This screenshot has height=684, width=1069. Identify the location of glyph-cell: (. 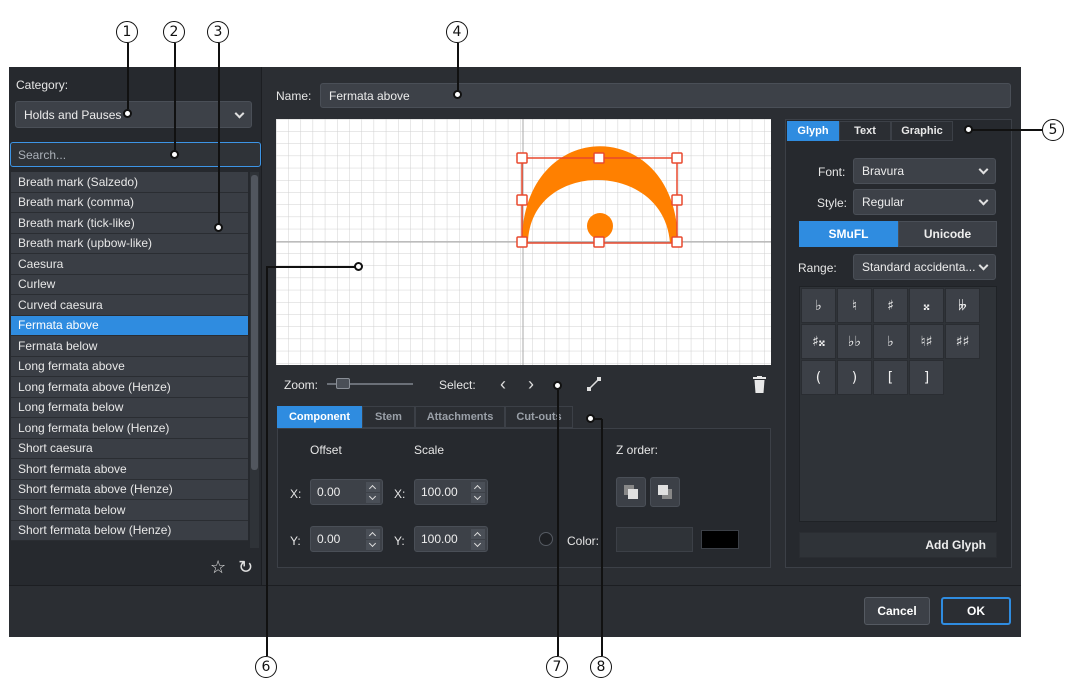
(818, 377).